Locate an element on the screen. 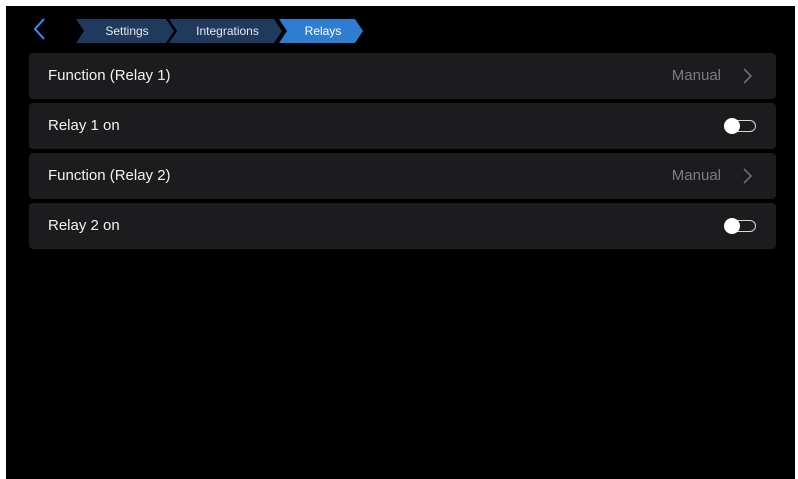 The height and width of the screenshot is (479, 798). breadcrumb-label: Integrations is located at coordinates (227, 31).